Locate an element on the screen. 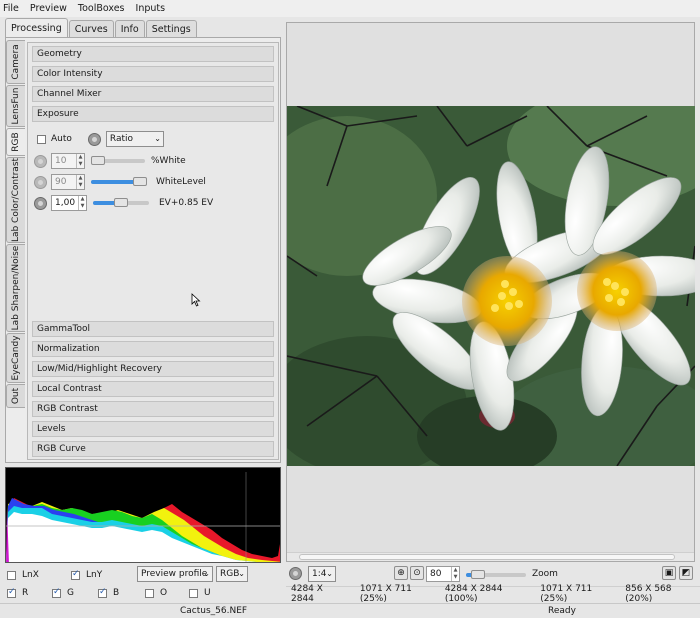 The width and height of the screenshot is (700, 618). white-level-slider is located at coordinates (119, 181).